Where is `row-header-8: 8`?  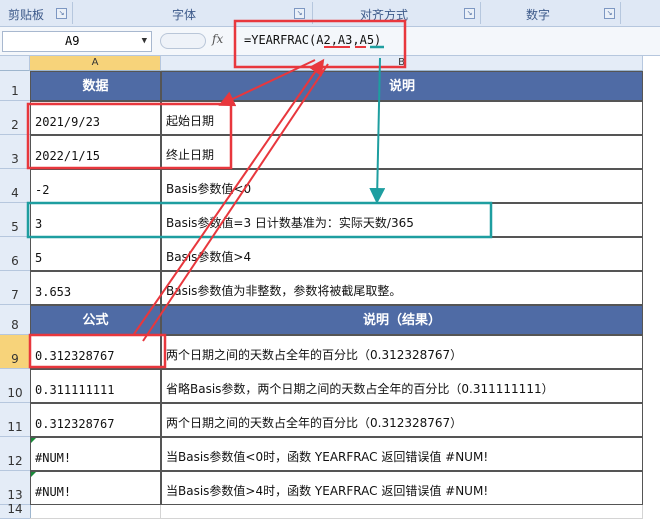
row-header-8: 8 is located at coordinates (15, 320).